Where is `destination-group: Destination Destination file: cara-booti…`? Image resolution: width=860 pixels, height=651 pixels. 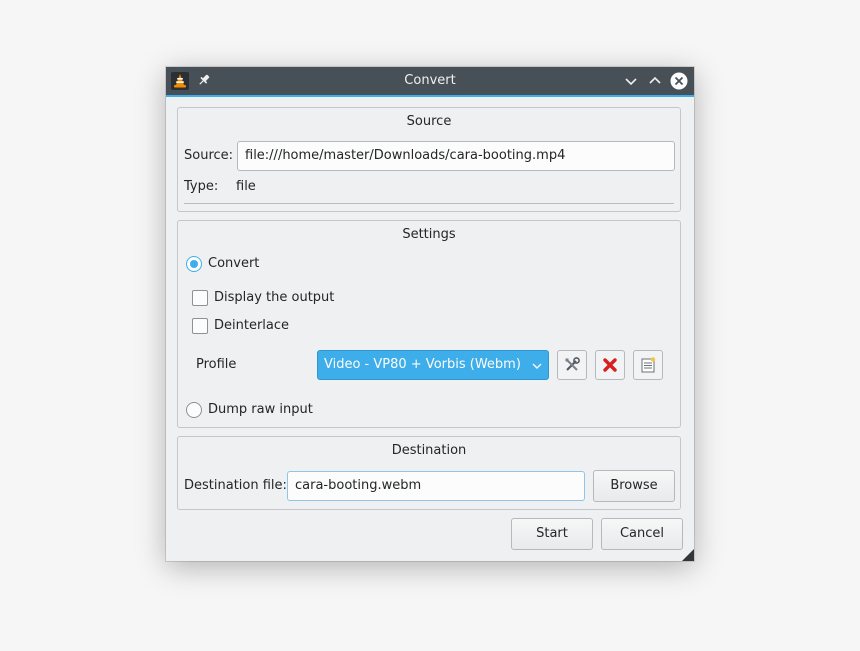 destination-group: Destination Destination file: cara-booti… is located at coordinates (429, 473).